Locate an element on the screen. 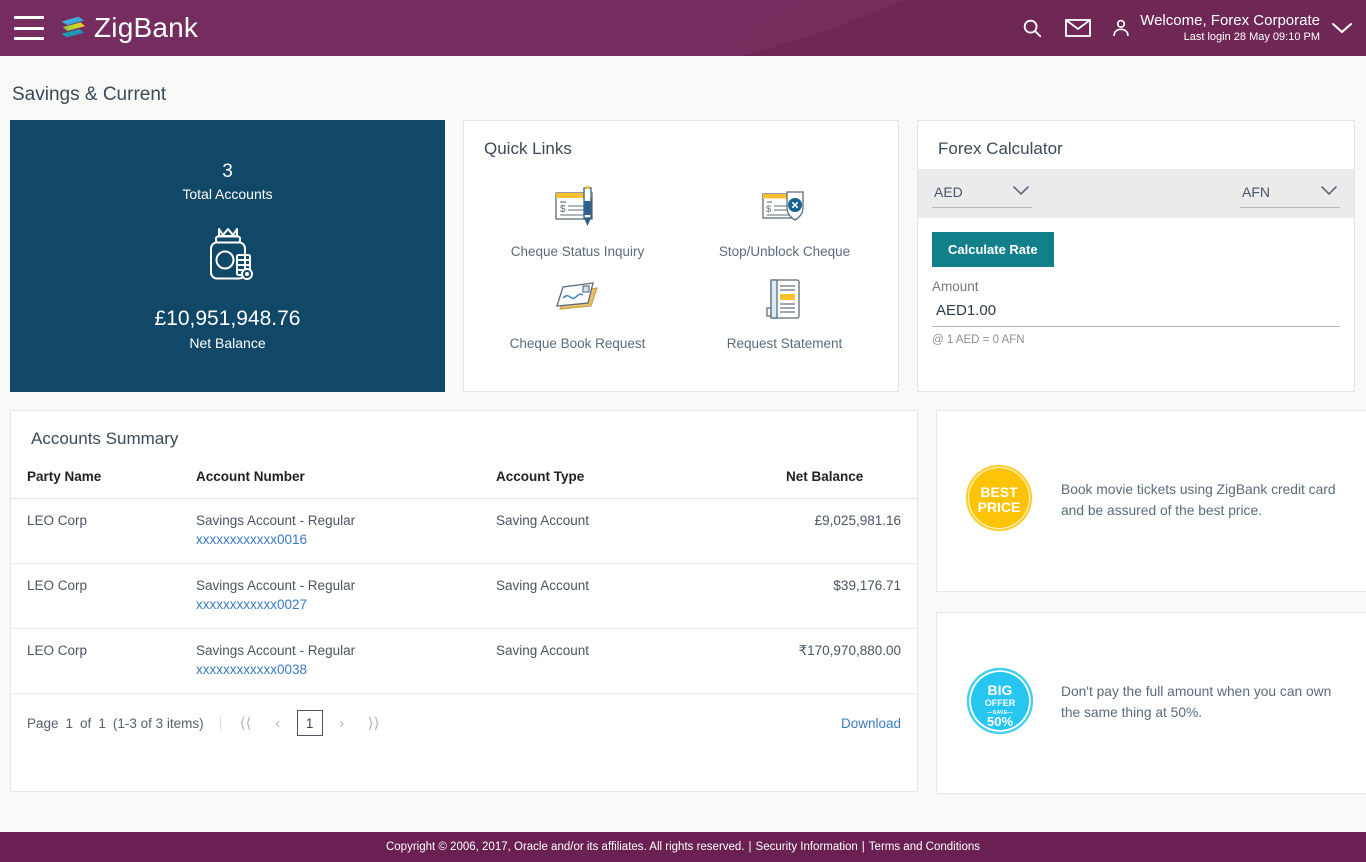 Image resolution: width=1366 pixels, height=862 pixels. column-header-account-type: Account Type is located at coordinates (641, 479).